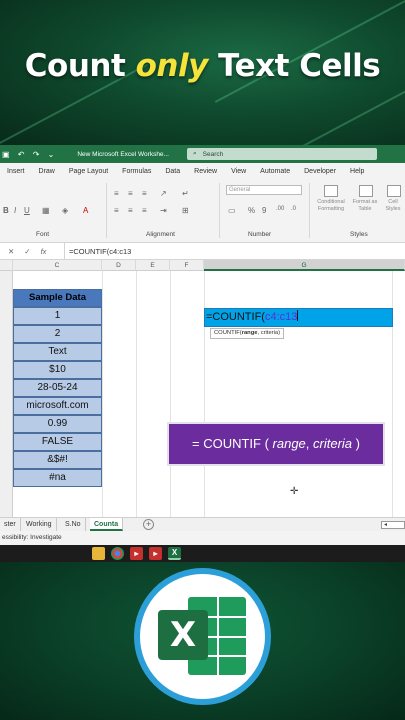  I want to click on table-cell: microsoft.com, so click(57, 406).